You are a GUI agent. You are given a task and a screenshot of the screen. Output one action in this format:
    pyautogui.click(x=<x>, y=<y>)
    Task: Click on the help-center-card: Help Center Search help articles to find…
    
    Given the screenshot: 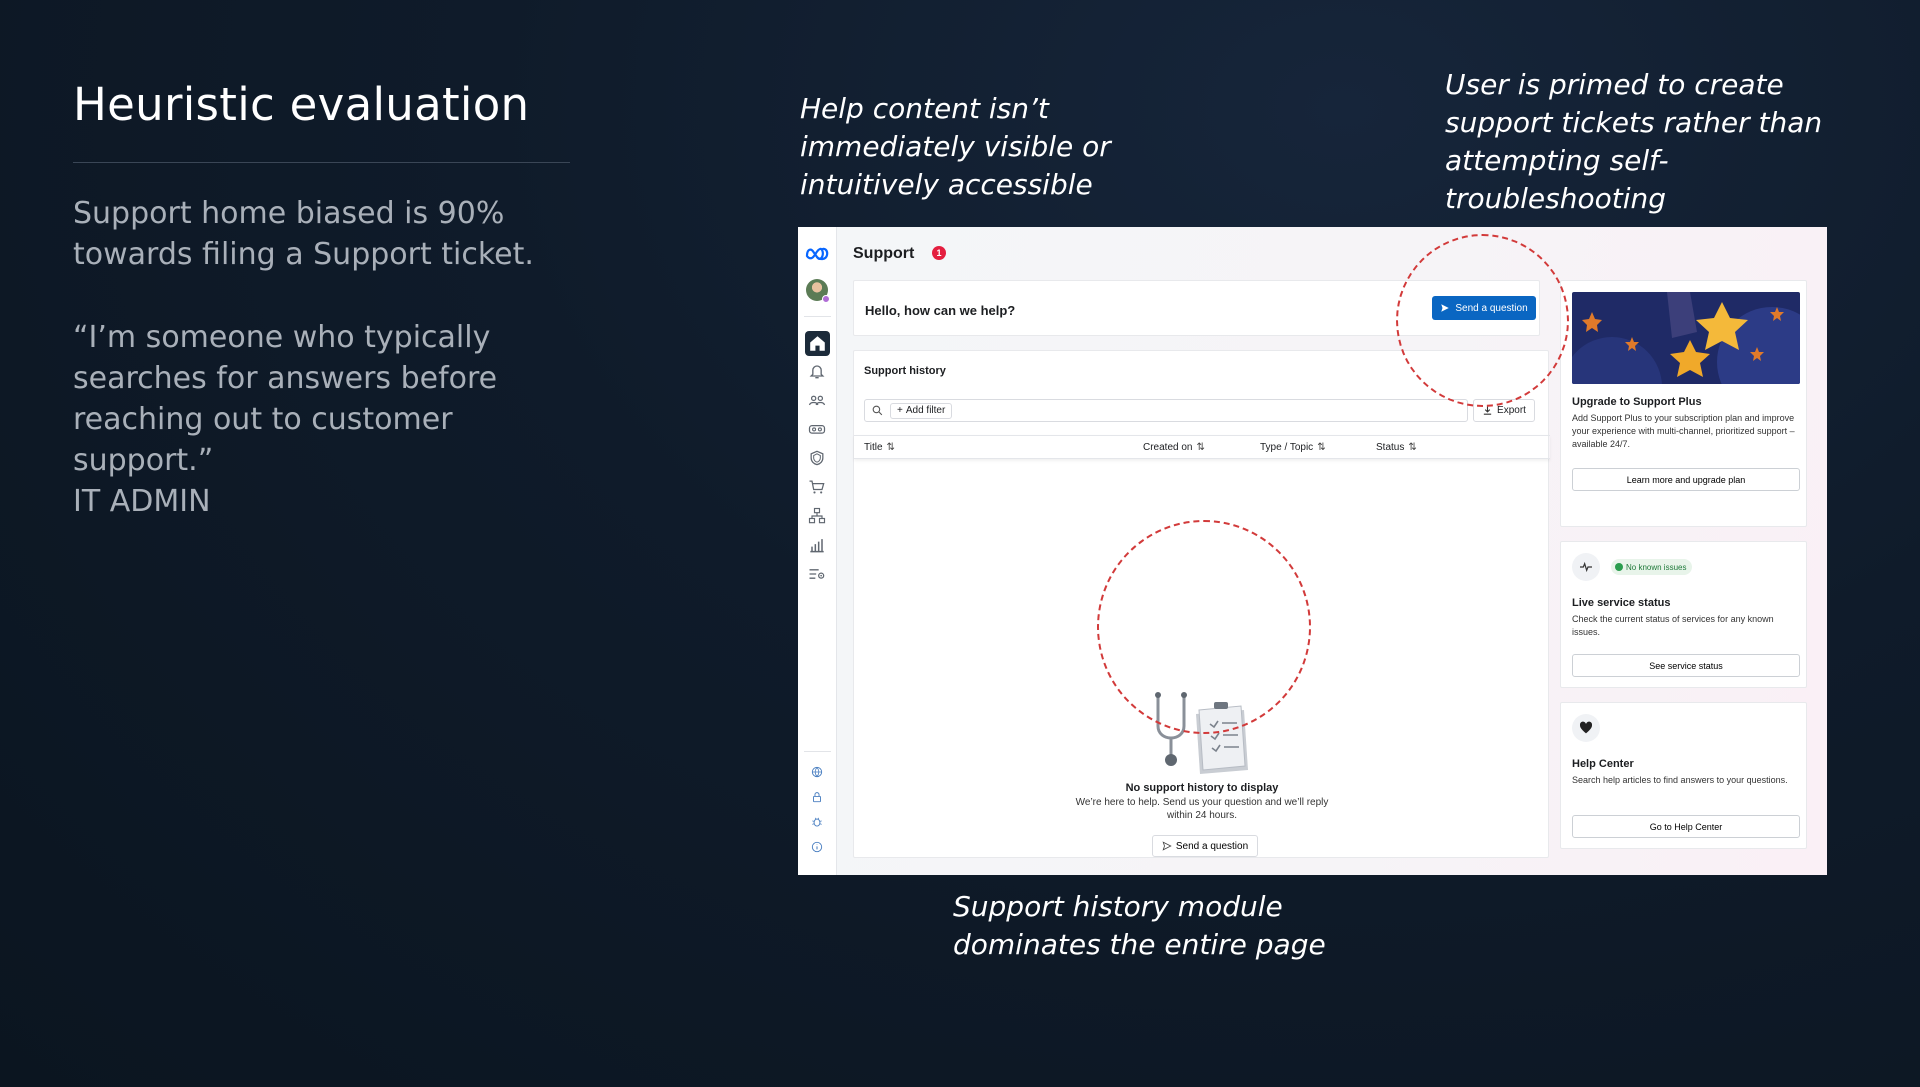 What is the action you would take?
    pyautogui.click(x=1683, y=775)
    